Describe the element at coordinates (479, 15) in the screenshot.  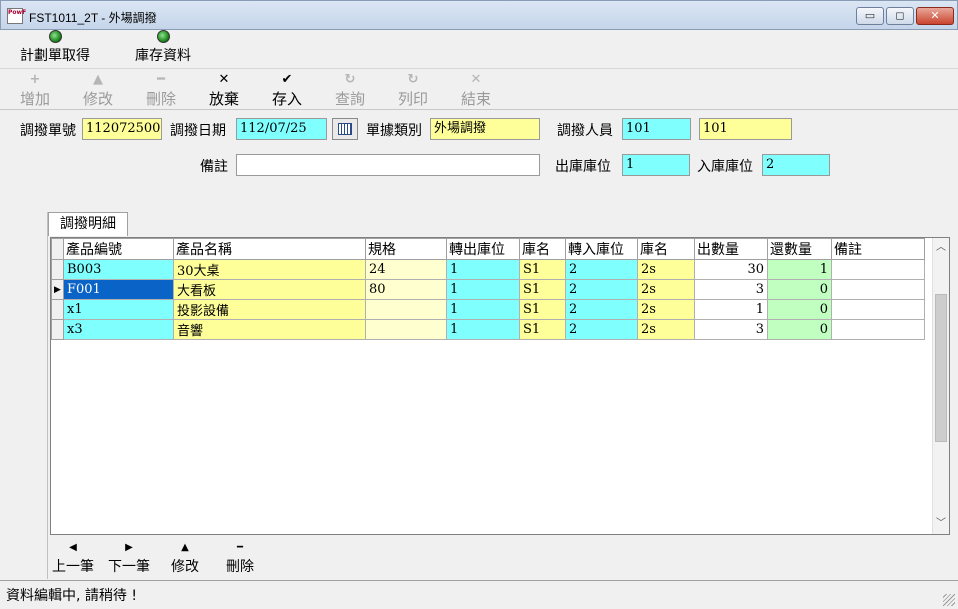
I see `title-bar: PowF FST1011_2T - 外場調撥 ▭ ◻ ✕` at that location.